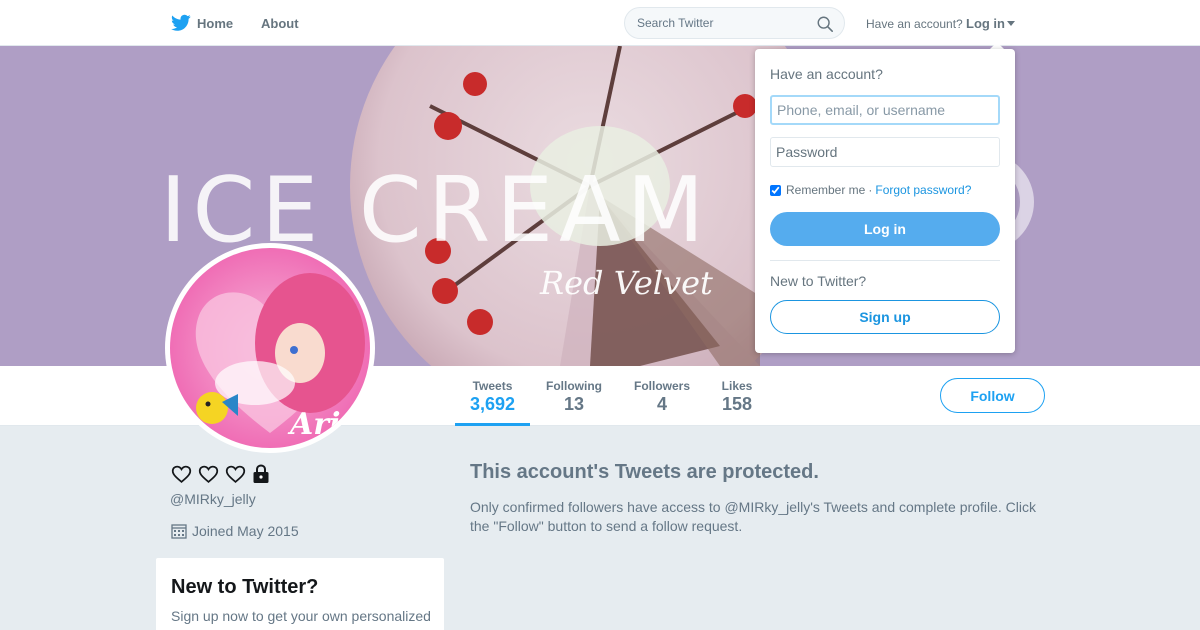 The height and width of the screenshot is (630, 1200). I want to click on stat-likes: Likes 158, so click(737, 396).